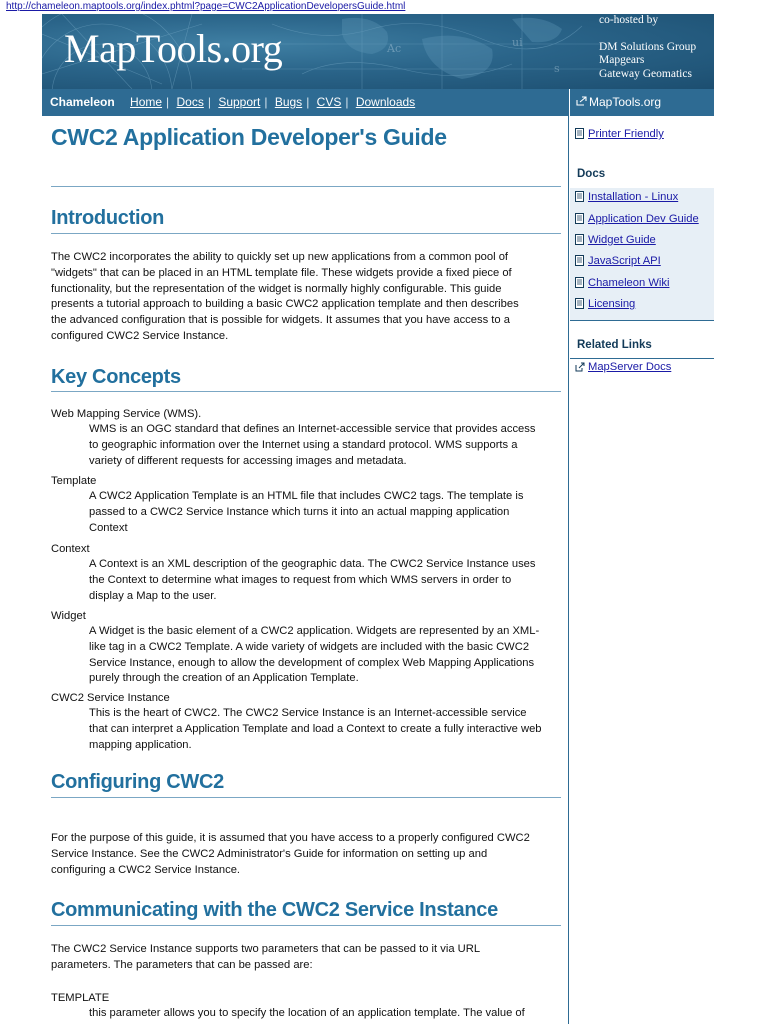  What do you see at coordinates (329, 102) in the screenshot?
I see `nav-cvs: CVS` at bounding box center [329, 102].